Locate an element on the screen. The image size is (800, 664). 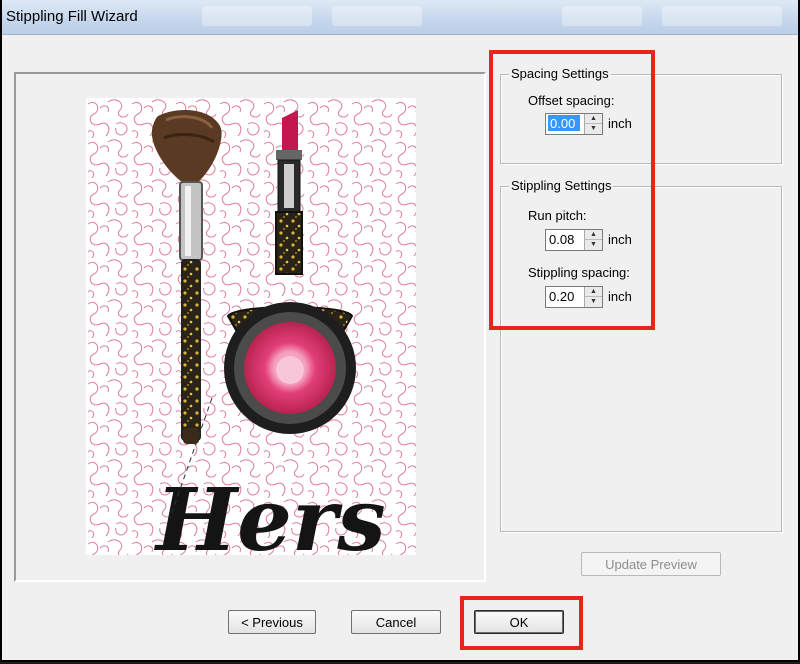
spacing-settings-label: Spacing Settings is located at coordinates (560, 73).